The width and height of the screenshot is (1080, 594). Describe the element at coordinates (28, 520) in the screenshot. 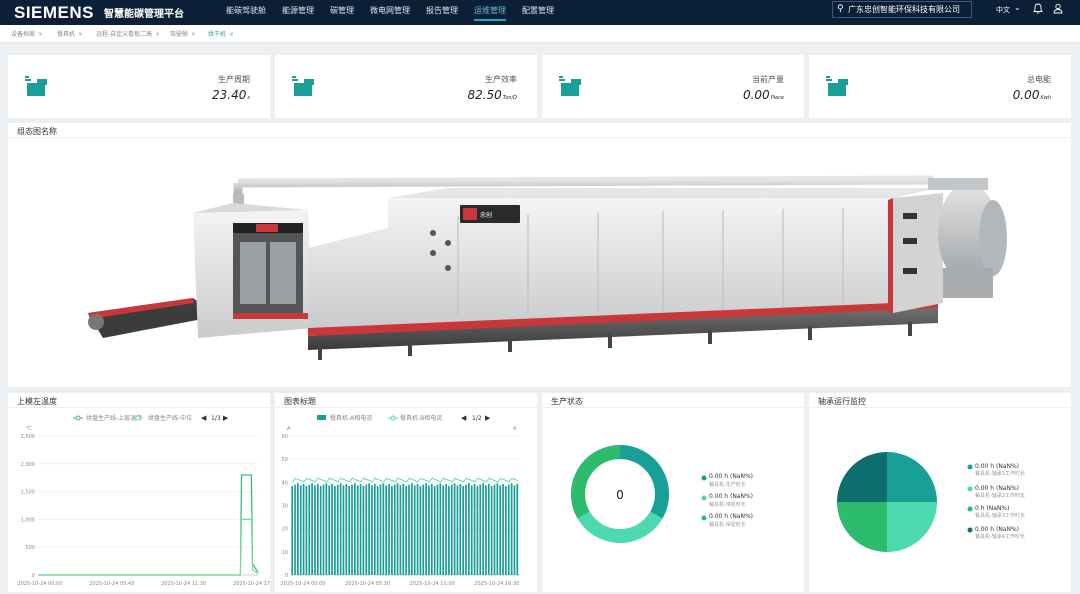

I see `y-tick-label: 1,000` at that location.